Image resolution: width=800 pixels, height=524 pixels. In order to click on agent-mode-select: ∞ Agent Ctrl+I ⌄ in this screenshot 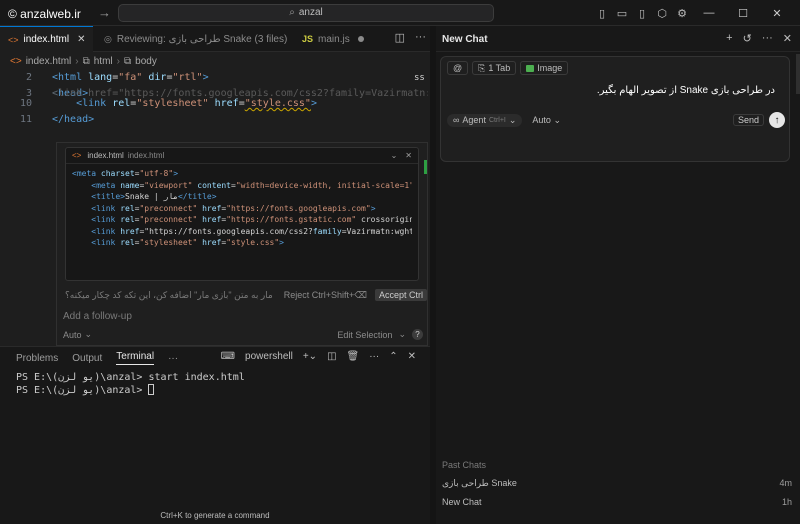, I will do `click(485, 120)`.